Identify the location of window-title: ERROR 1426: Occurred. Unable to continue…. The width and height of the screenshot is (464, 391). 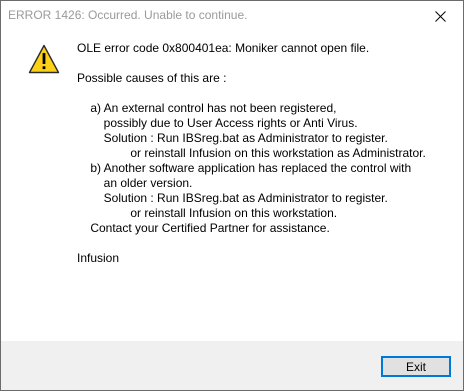
(128, 15).